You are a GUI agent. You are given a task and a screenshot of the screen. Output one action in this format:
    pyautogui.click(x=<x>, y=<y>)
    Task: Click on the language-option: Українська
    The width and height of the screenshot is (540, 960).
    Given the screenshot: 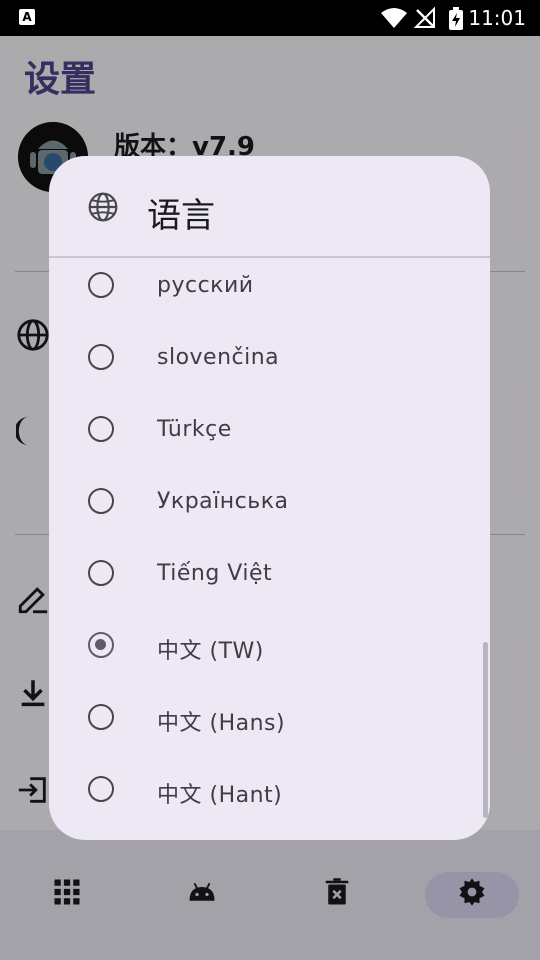 What is the action you would take?
    pyautogui.click(x=269, y=504)
    